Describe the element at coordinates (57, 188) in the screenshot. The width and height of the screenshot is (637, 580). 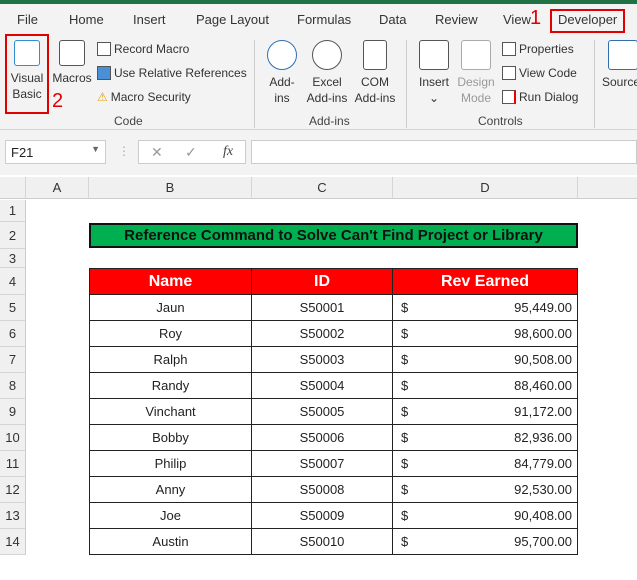
I see `column-header-a: A` at that location.